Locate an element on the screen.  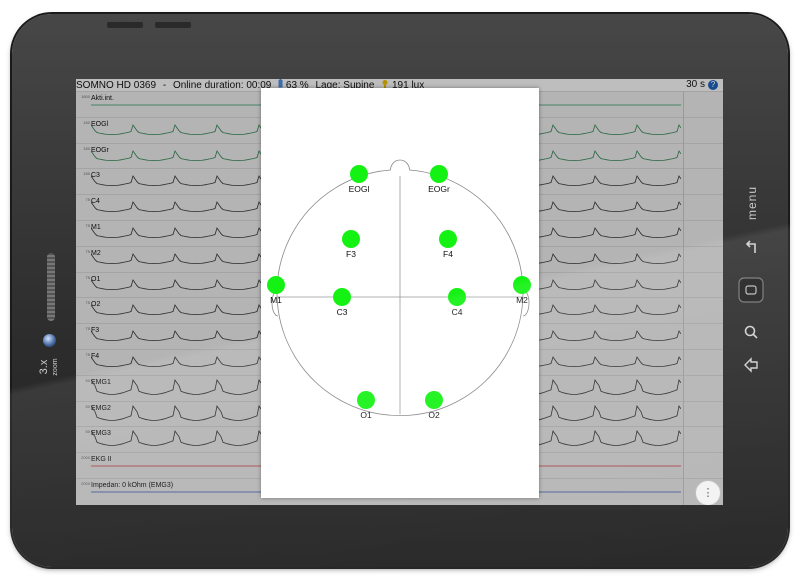
volume-button is located at coordinates (125, 25).